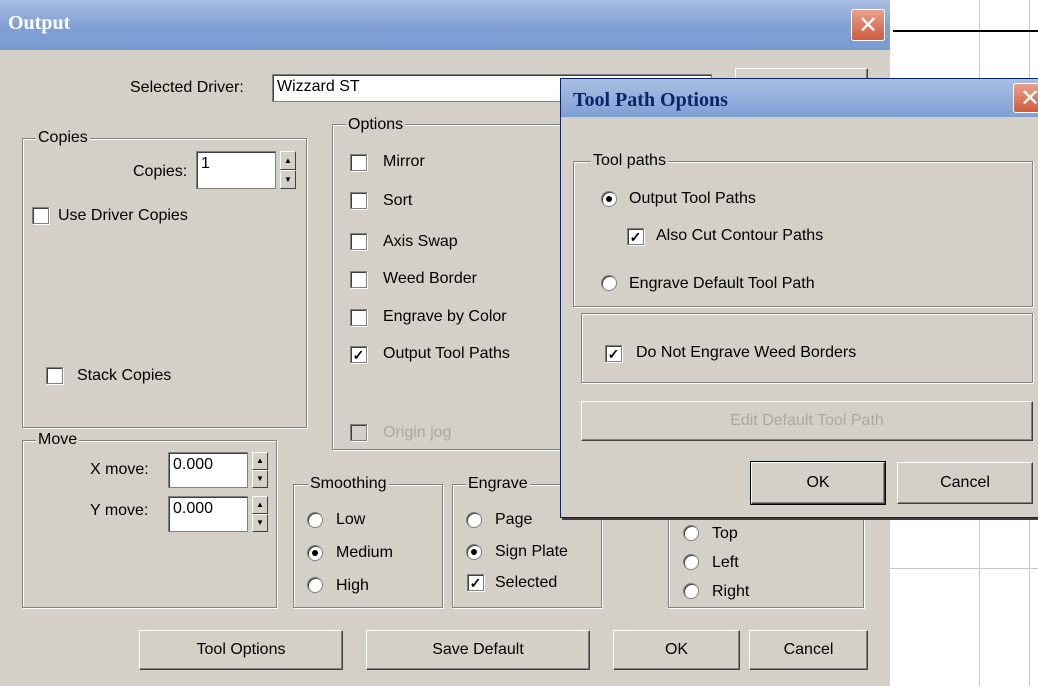 Image resolution: width=1038 pixels, height=686 pixels. Describe the element at coordinates (352, 585) in the screenshot. I see `smoothing-high-label: High` at that location.